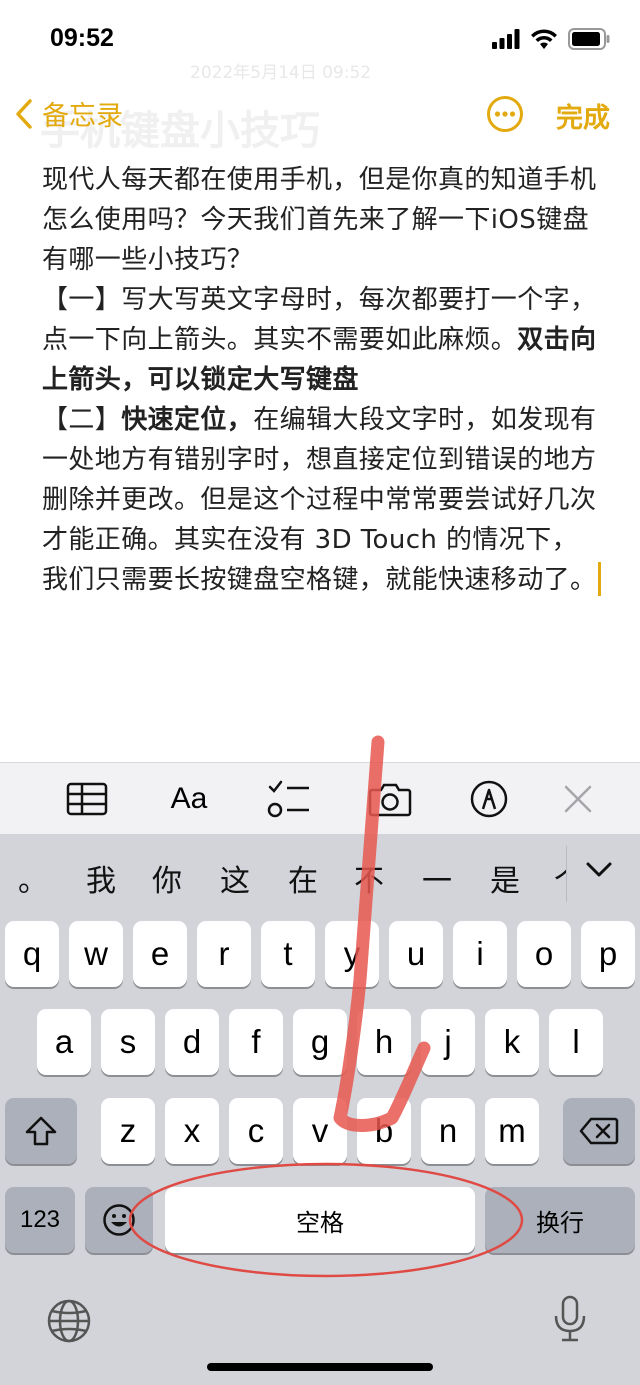 Image resolution: width=640 pixels, height=1385 pixels. What do you see at coordinates (369, 878) in the screenshot?
I see `candidate-item: 不` at bounding box center [369, 878].